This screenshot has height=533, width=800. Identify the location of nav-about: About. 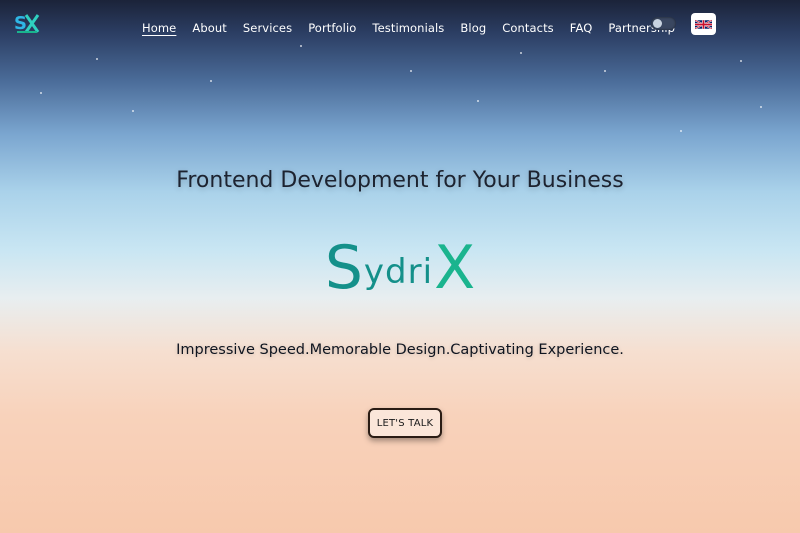
(209, 28).